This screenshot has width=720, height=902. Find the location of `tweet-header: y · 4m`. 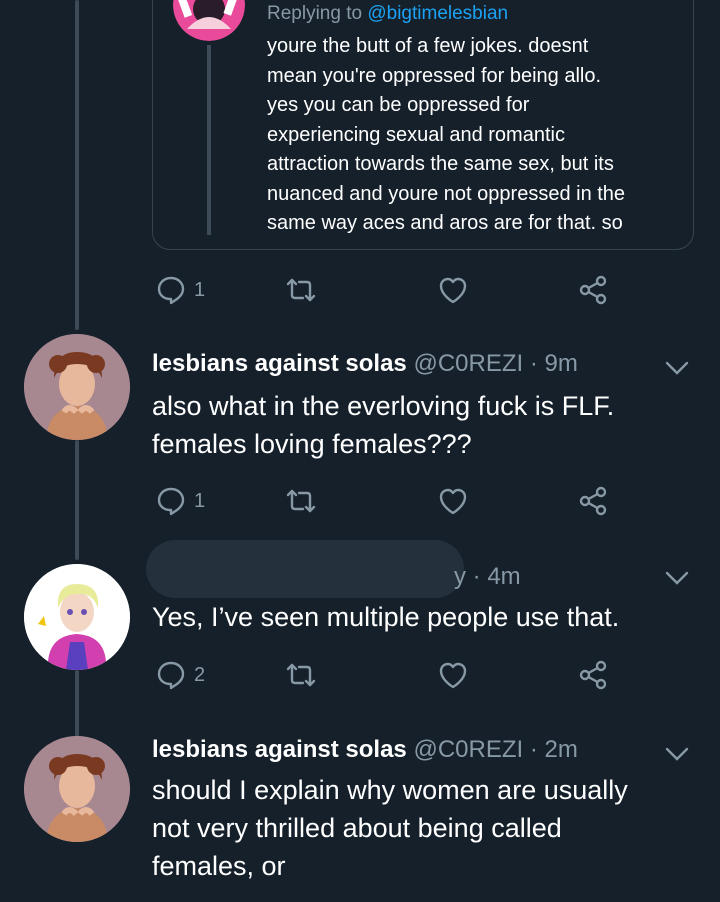

tweet-header: y · 4m is located at coordinates (487, 577).